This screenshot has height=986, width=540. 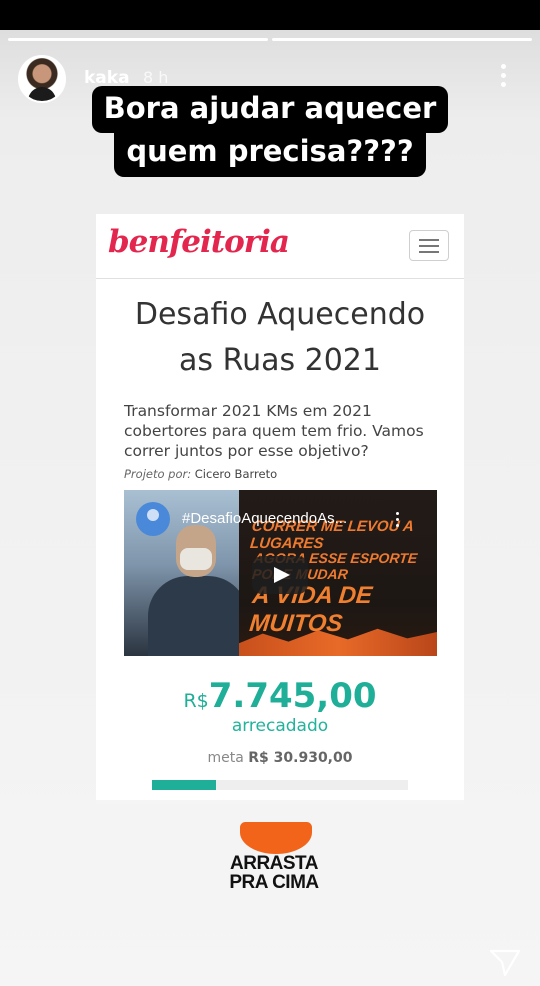 I want to click on raised-currency: R$, so click(x=196, y=701).